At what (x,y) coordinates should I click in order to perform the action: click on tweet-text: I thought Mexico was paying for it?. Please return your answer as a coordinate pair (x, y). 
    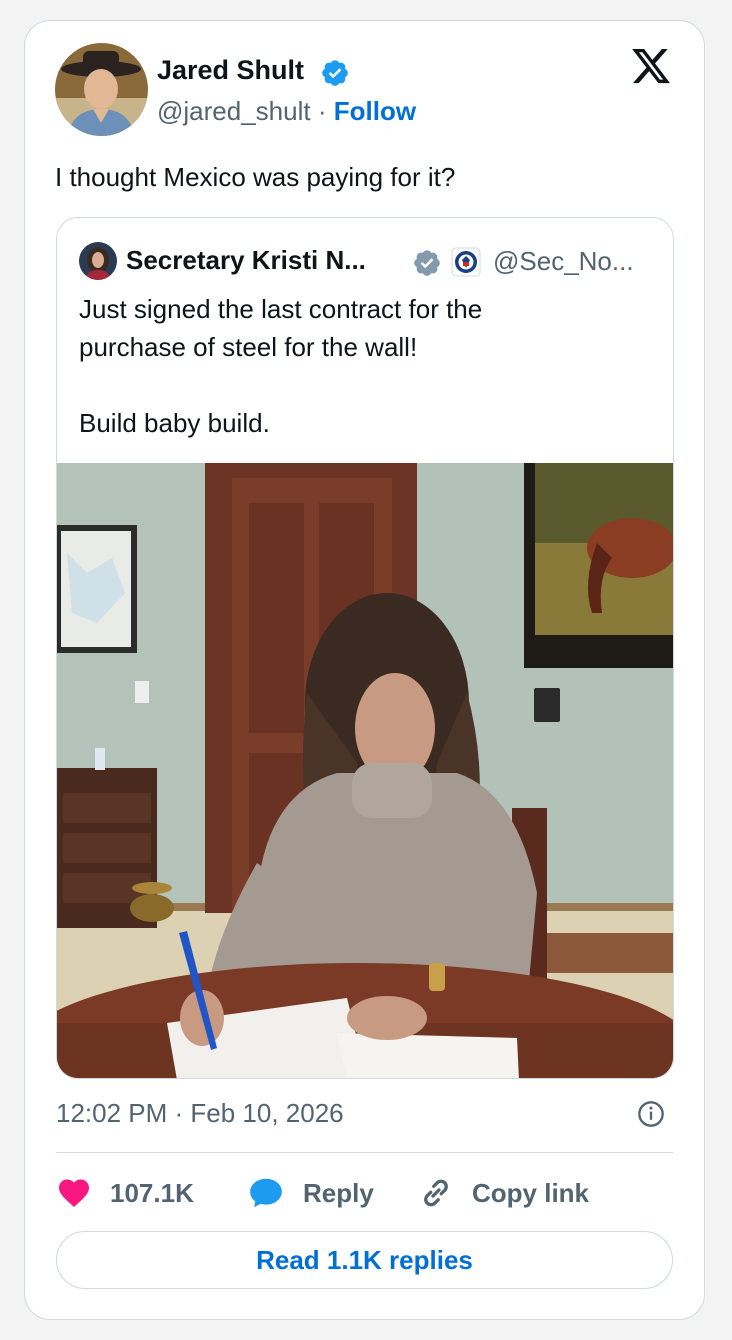
    Looking at the image, I should click on (255, 177).